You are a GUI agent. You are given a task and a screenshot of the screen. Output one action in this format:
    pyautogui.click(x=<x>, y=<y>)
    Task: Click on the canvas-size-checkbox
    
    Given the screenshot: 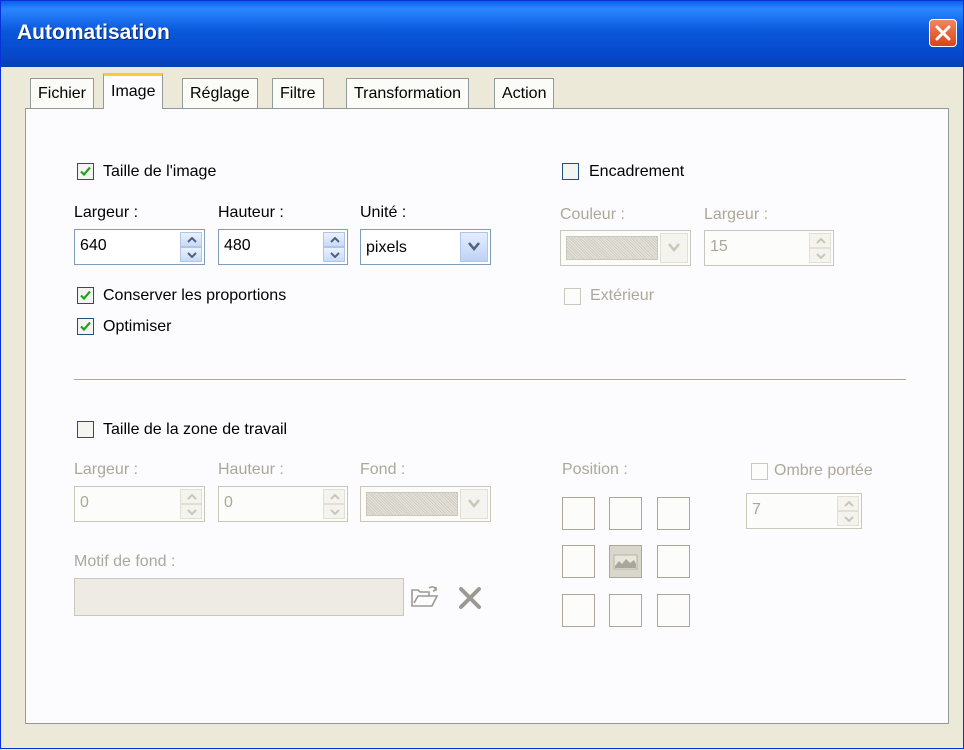 What is the action you would take?
    pyautogui.click(x=85, y=429)
    